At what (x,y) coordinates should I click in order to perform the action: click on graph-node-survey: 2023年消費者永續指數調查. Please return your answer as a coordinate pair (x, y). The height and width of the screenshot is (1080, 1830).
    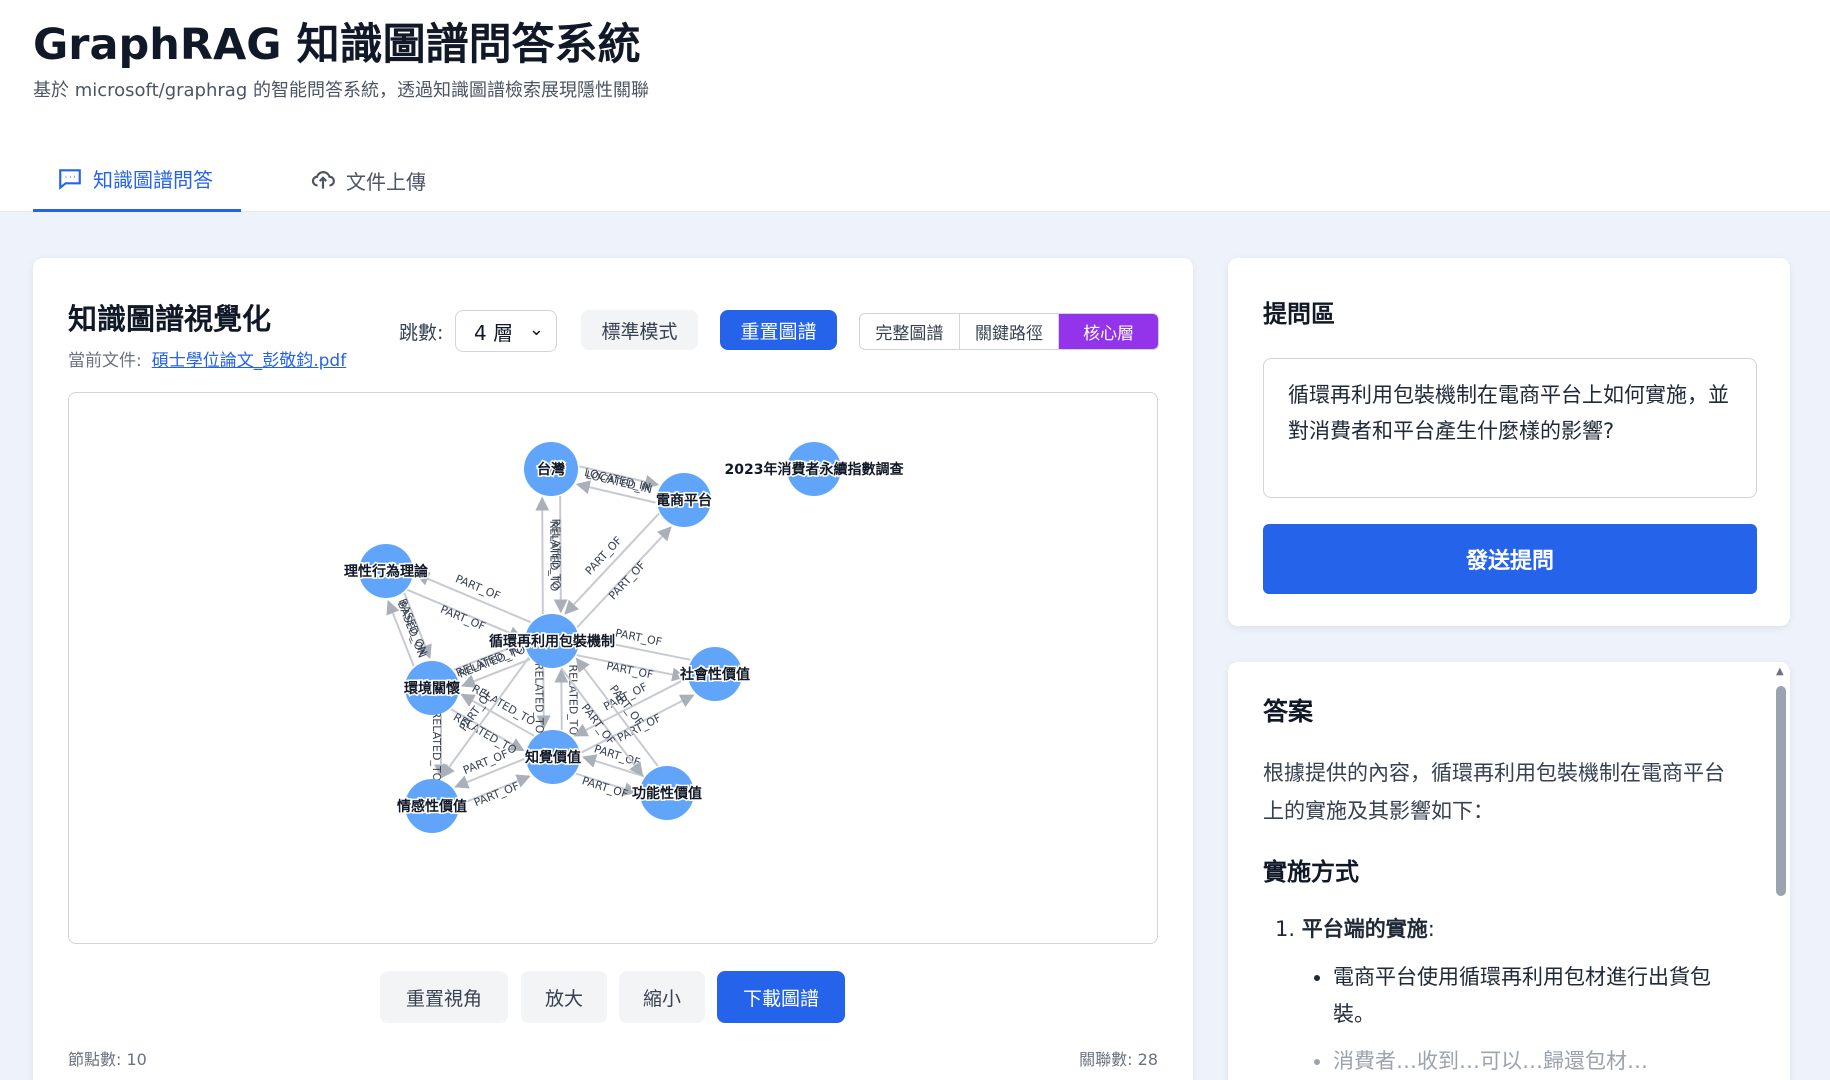
    Looking at the image, I should click on (814, 469).